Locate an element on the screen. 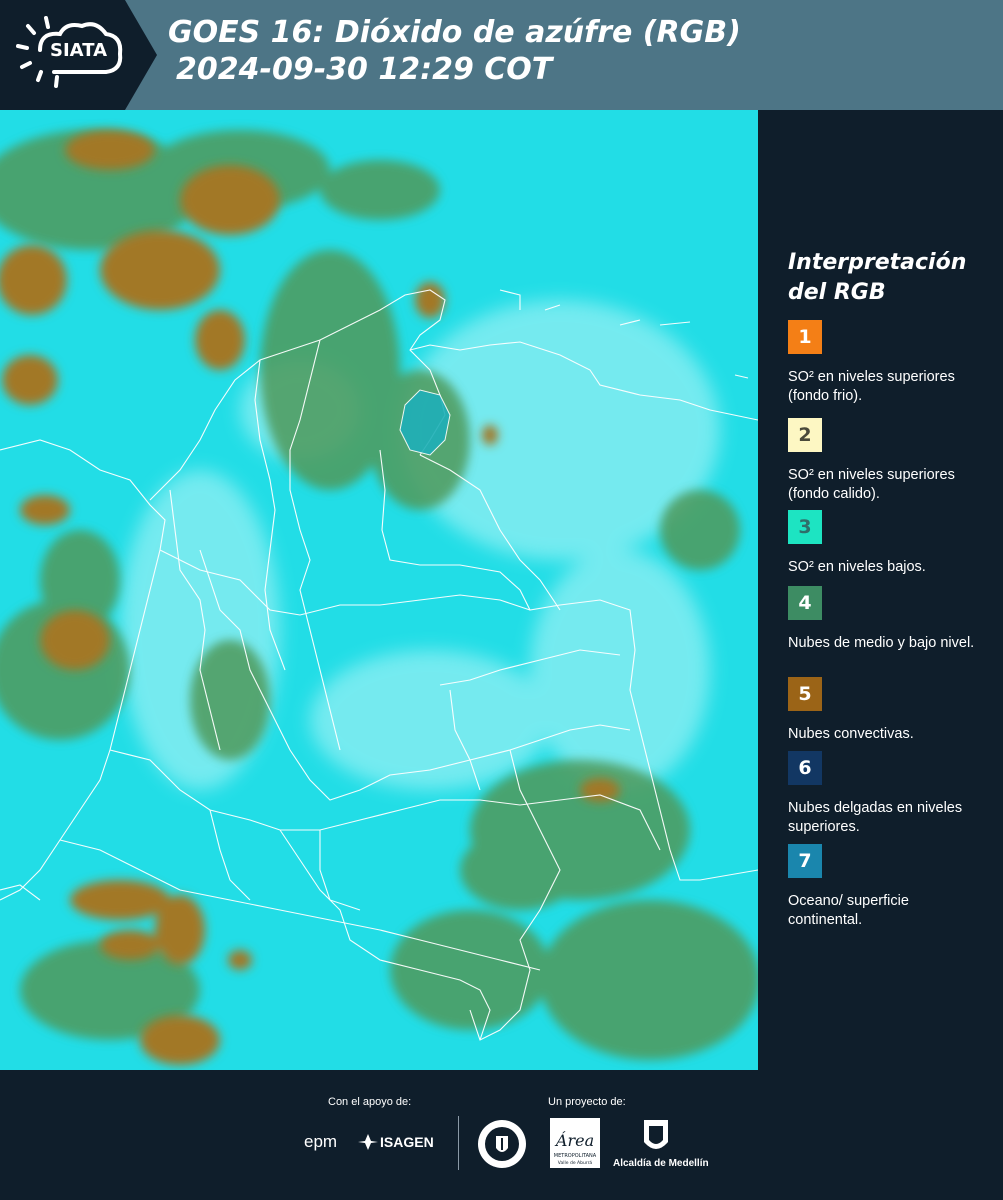 This screenshot has width=1003, height=1200. legend-item-3: 3 SO² en niveles bajos. is located at coordinates (883, 543).